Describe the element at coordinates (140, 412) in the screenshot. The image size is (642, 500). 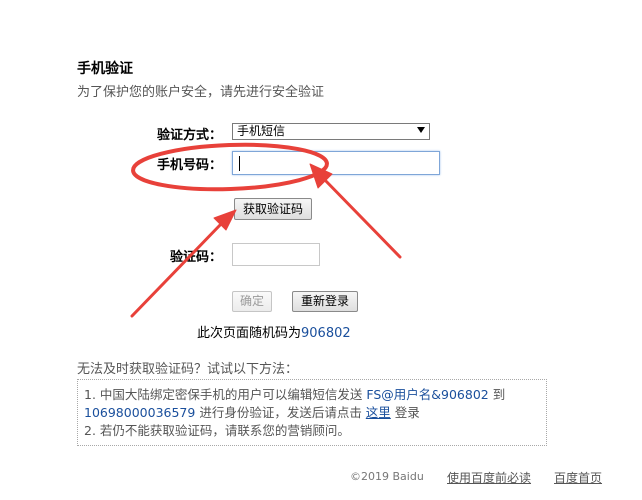
I see `sms-number: 10698000036579` at that location.